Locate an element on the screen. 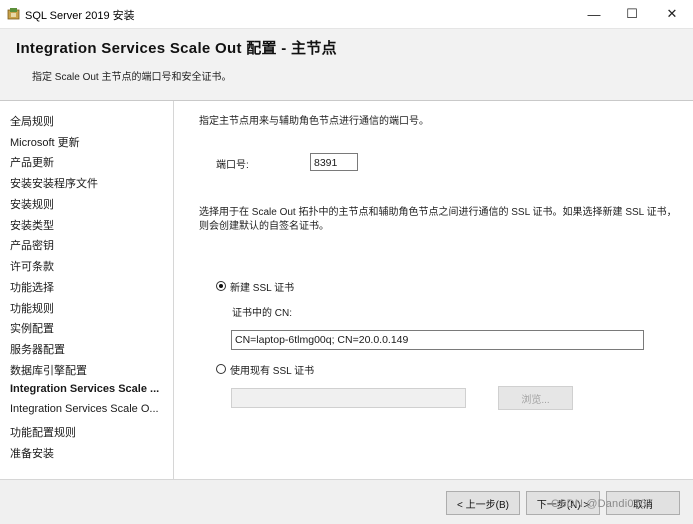 Image resolution: width=693 pixels, height=524 pixels. sidebar-item-global-rules: 全局规则 is located at coordinates (89, 121).